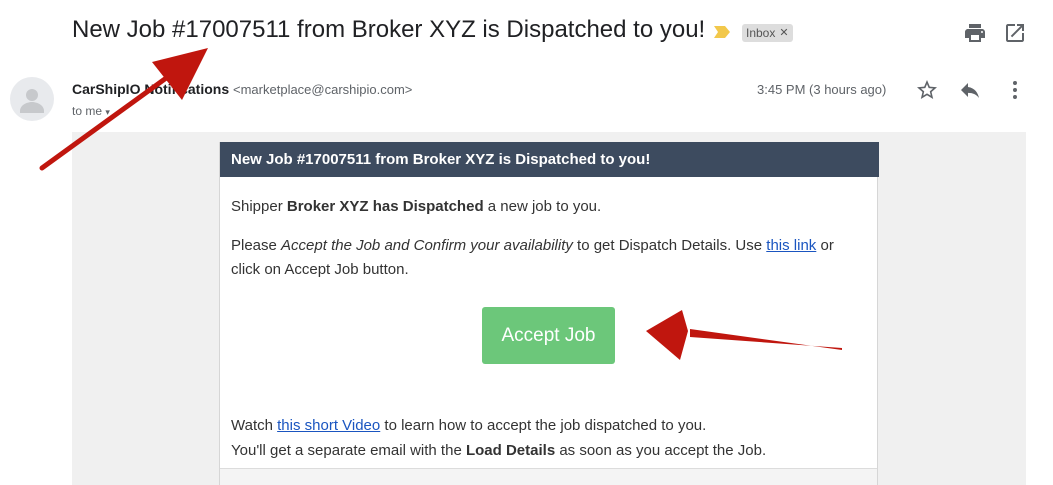  What do you see at coordinates (761, 33) in the screenshot?
I see `inbox-label-text: Inbox` at bounding box center [761, 33].